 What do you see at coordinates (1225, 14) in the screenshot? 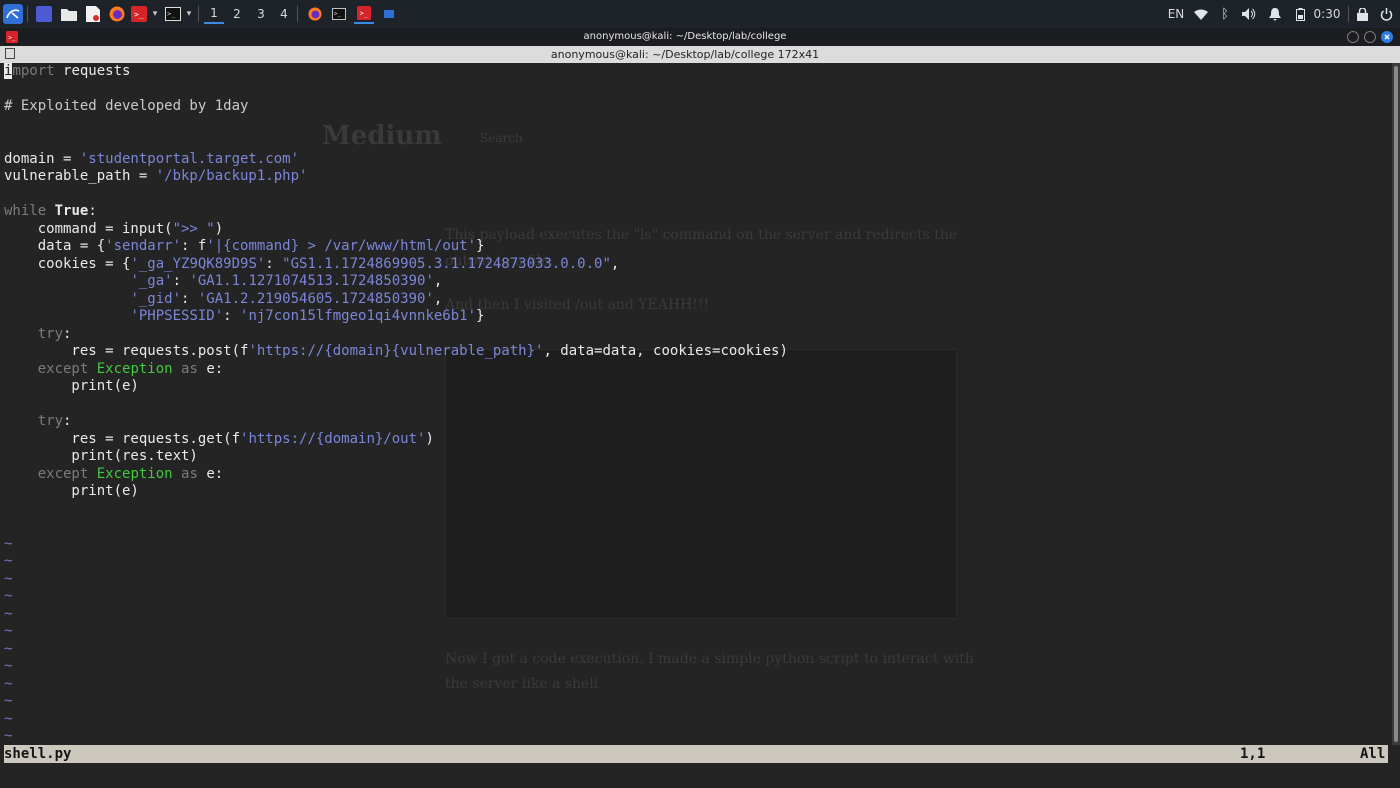
I see `bluetooth-icon: ᛒ` at bounding box center [1225, 14].